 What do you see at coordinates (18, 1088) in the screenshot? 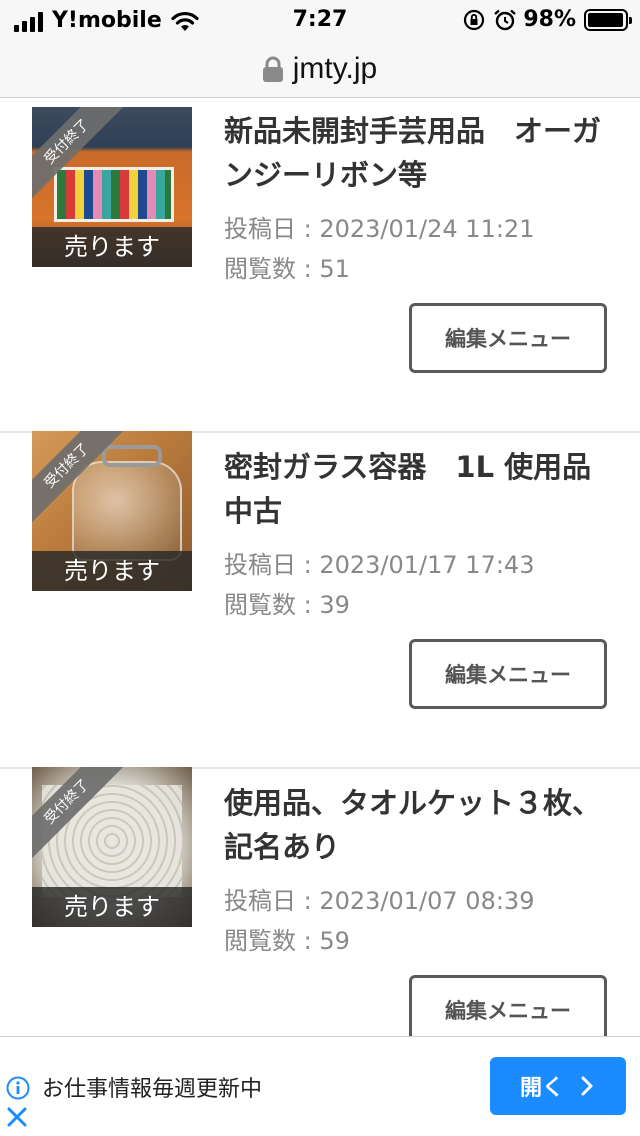
I see `info-icon` at bounding box center [18, 1088].